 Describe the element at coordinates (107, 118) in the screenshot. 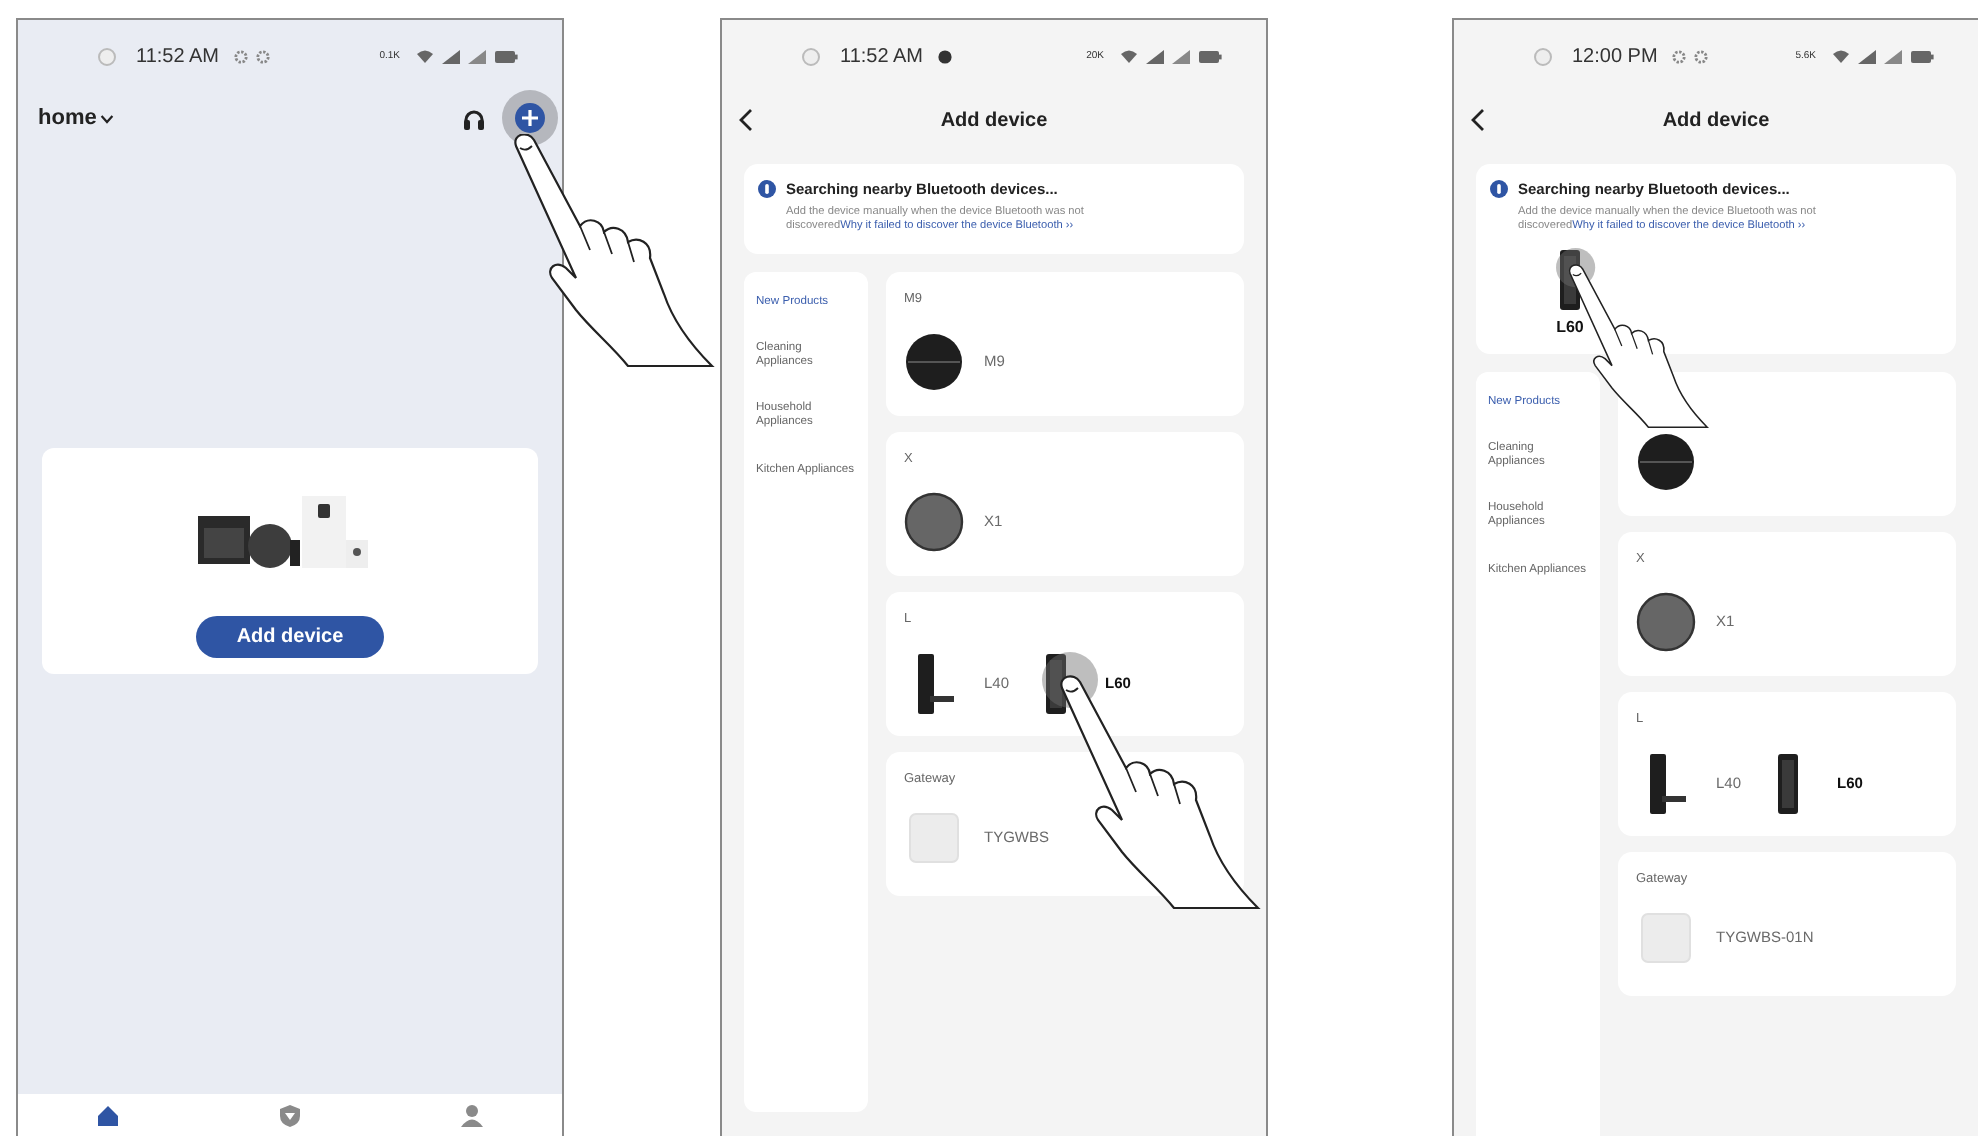

I see `chevron-down-icon` at that location.